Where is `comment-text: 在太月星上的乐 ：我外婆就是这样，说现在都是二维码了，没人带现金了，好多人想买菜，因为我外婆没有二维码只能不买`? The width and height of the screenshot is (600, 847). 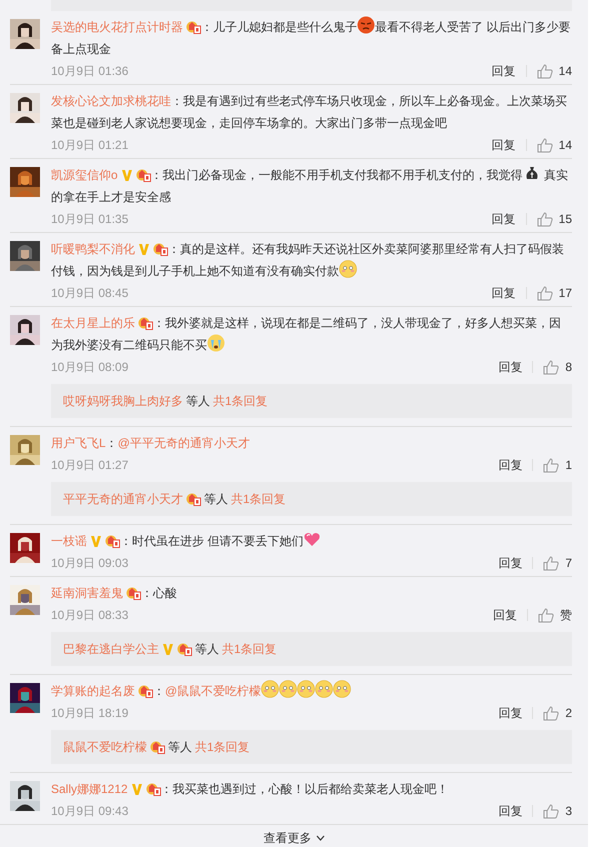 comment-text: 在太月星上的乐 ：我外婆就是这样，说现在都是二维码了，没人带现金了，好多人想买菜，因为我外婆没有二维码只能不买 is located at coordinates (306, 334).